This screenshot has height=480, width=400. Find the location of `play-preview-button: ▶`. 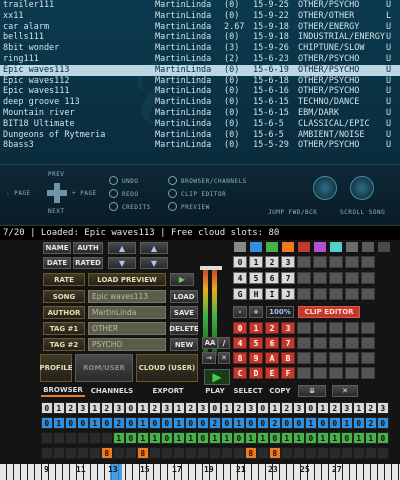

play-preview-button: ▶ is located at coordinates (182, 279).